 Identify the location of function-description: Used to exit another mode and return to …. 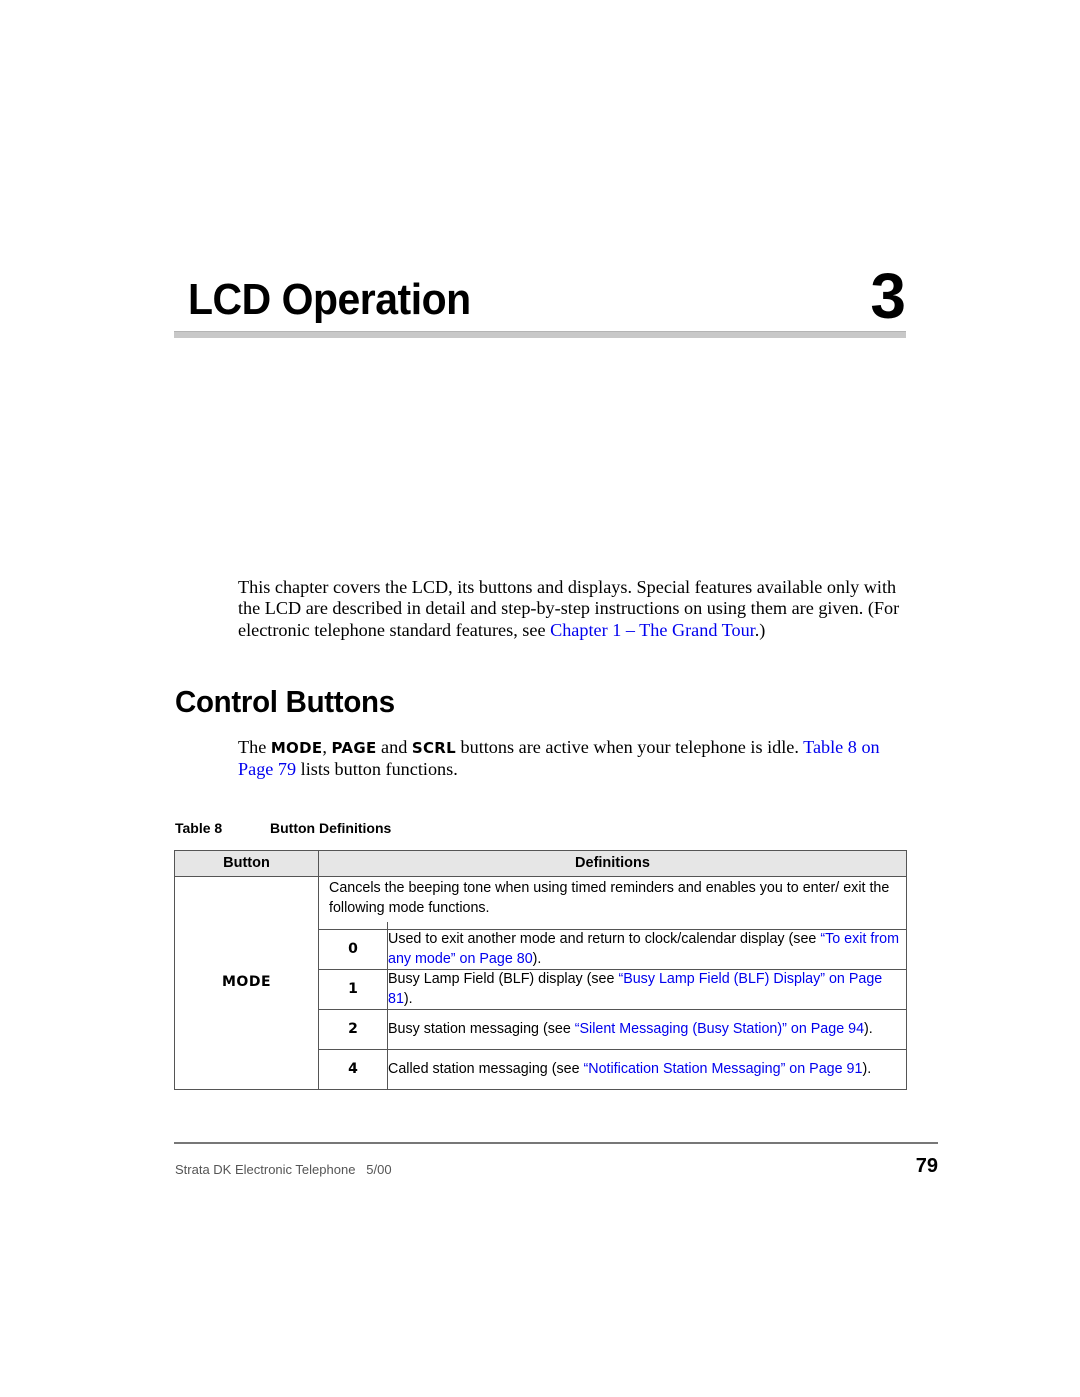
(646, 949).